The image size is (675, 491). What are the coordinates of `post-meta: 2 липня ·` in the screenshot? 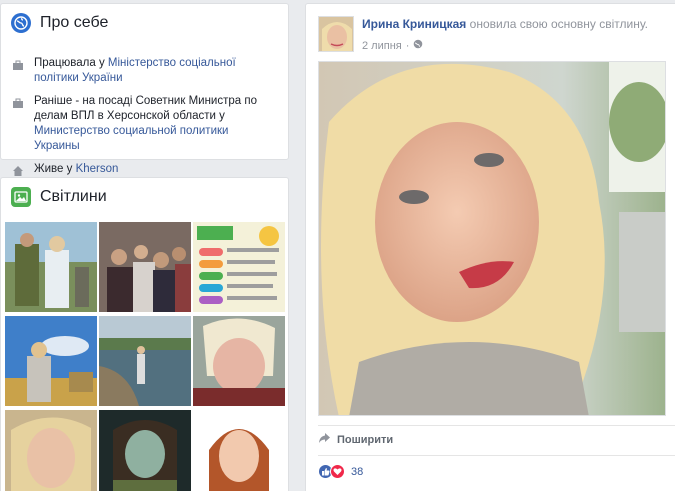 It's located at (392, 45).